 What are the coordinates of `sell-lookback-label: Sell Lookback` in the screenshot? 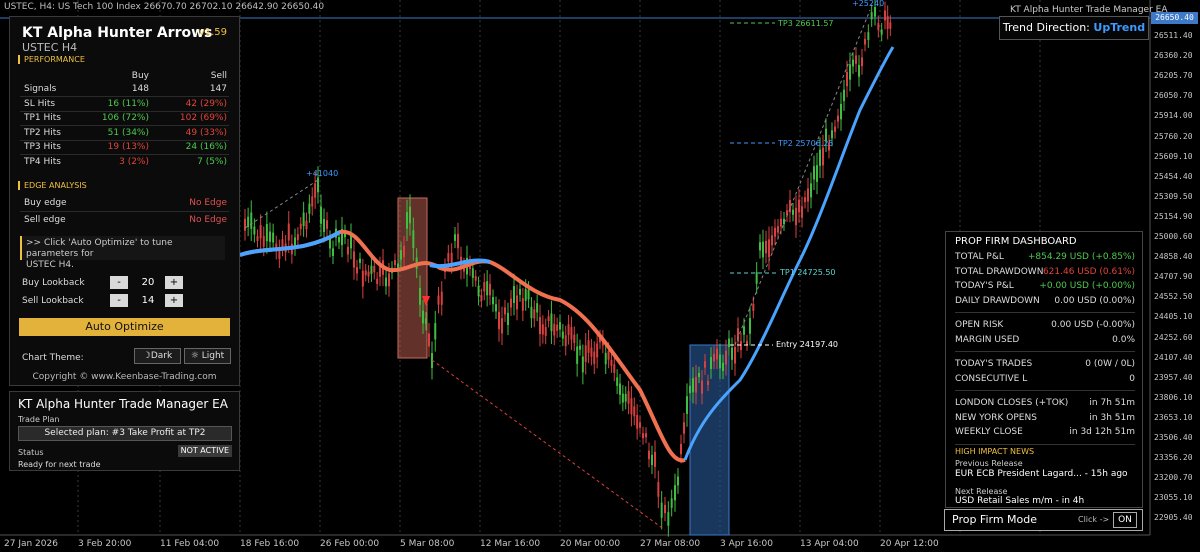 It's located at (53, 301).